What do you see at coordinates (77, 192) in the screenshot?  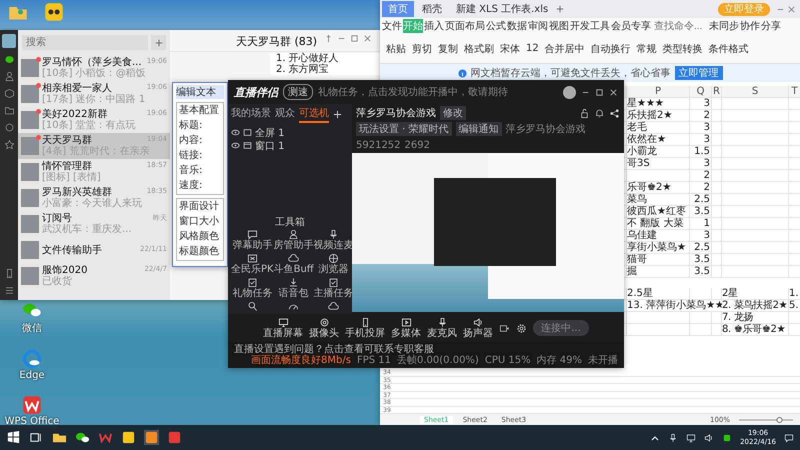 I see `chat-name: 罗马新兴英雄群` at bounding box center [77, 192].